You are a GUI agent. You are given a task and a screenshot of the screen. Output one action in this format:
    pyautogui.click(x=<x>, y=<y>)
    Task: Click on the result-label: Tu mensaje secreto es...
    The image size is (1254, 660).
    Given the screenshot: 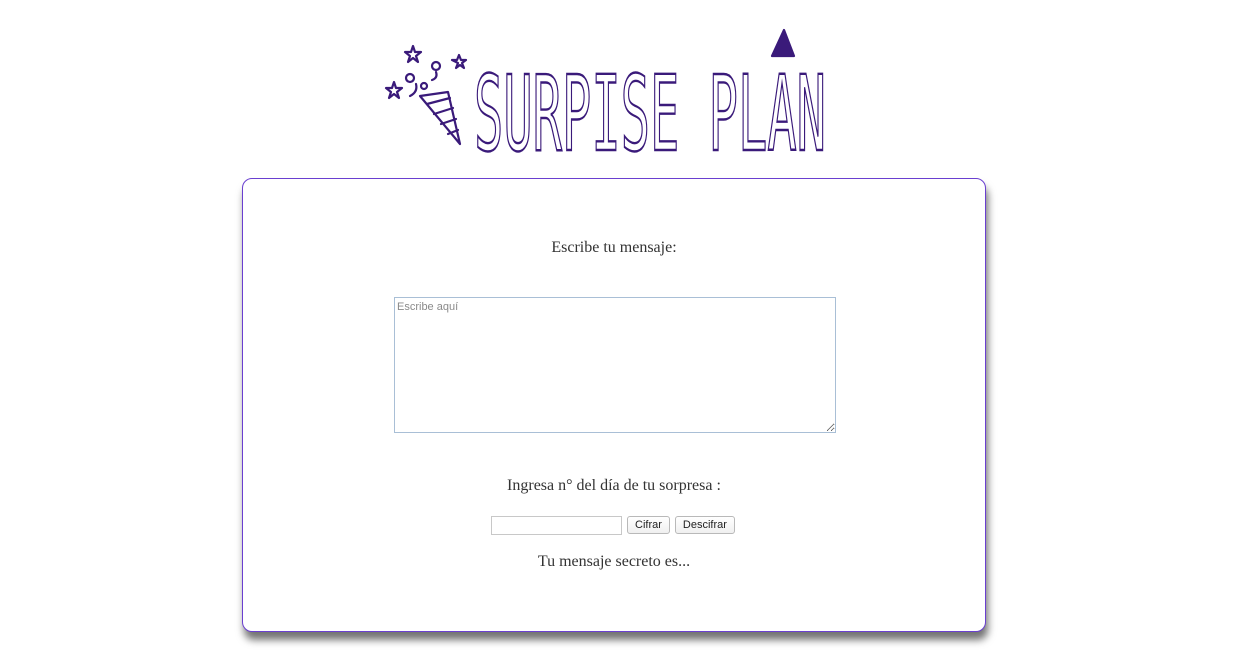 What is the action you would take?
    pyautogui.click(x=614, y=561)
    